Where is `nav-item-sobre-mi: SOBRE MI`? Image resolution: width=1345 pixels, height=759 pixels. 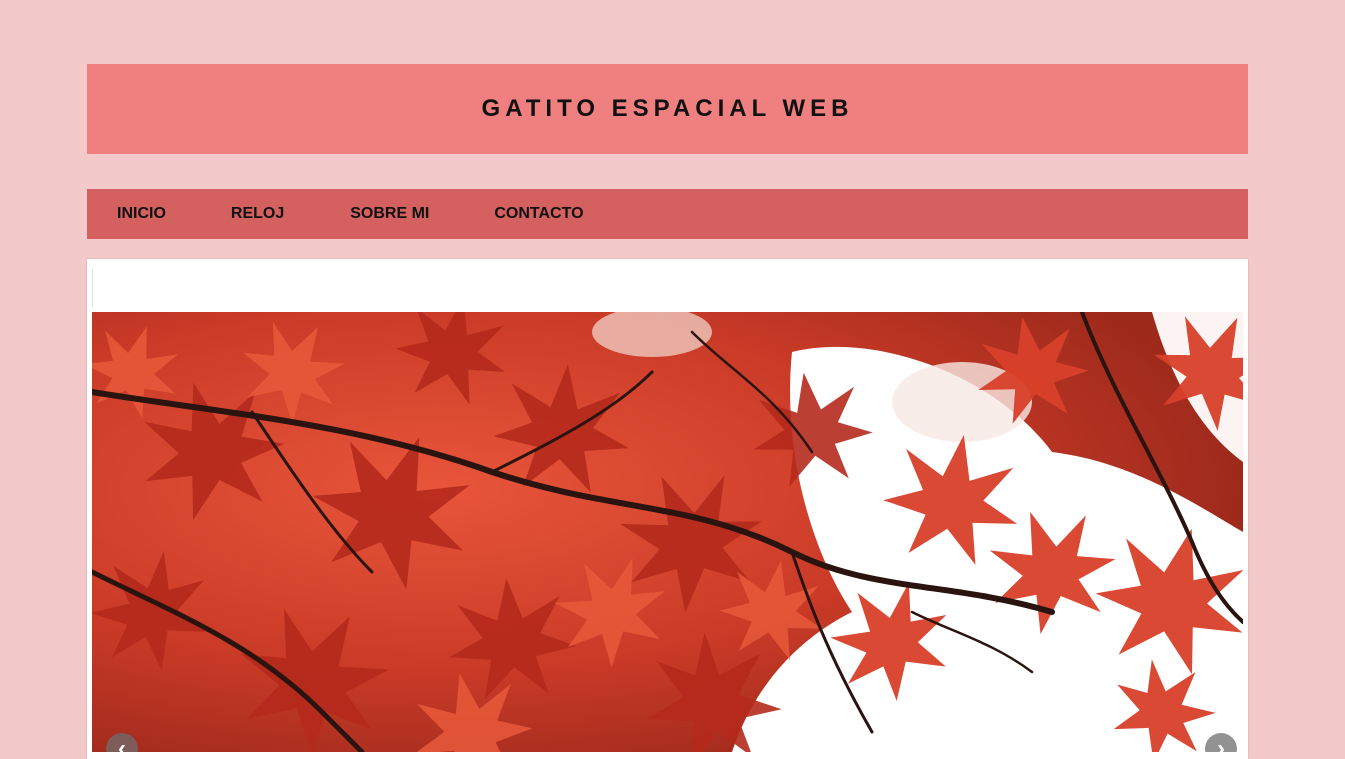
nav-item-sobre-mi: SOBRE MI is located at coordinates (389, 214).